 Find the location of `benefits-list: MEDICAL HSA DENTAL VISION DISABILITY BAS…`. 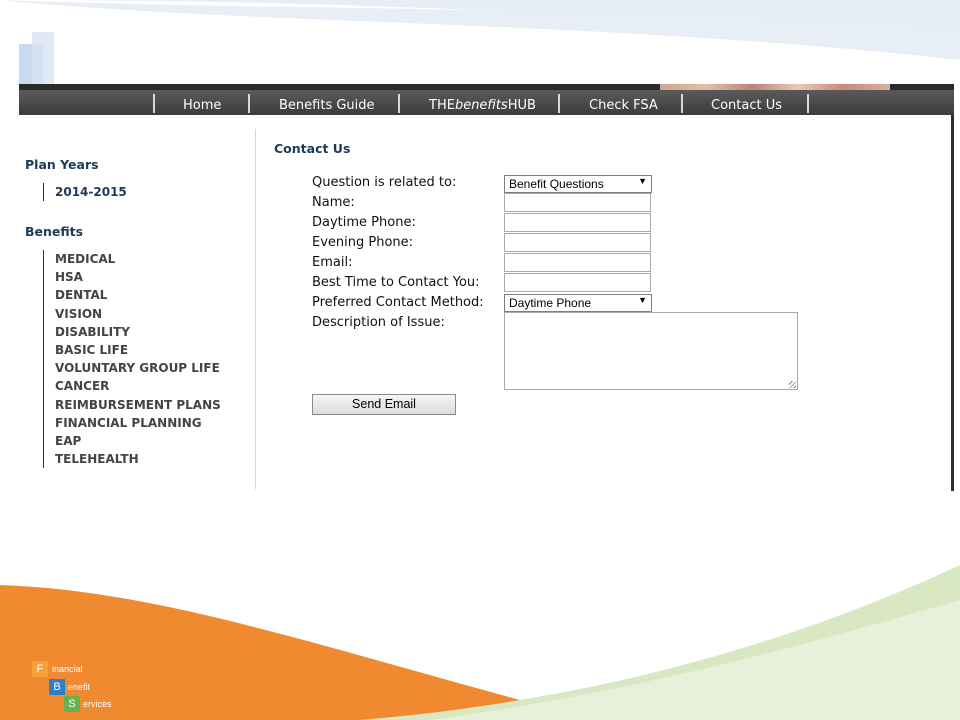

benefits-list: MEDICAL HSA DENTAL VISION DISABILITY BAS… is located at coordinates (132, 359).